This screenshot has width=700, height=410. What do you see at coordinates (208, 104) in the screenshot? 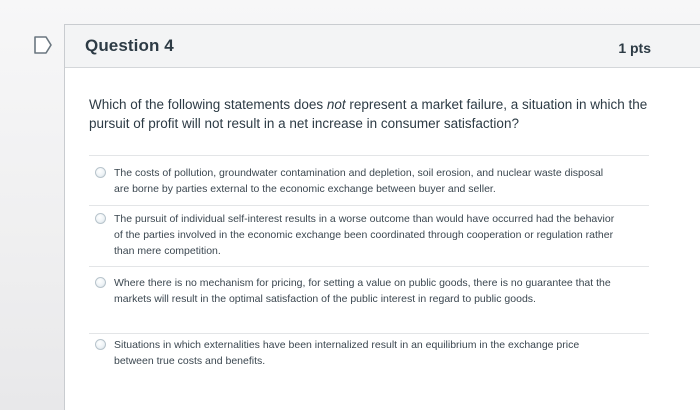
I see `prompt-text-start: Which of the following statements does` at bounding box center [208, 104].